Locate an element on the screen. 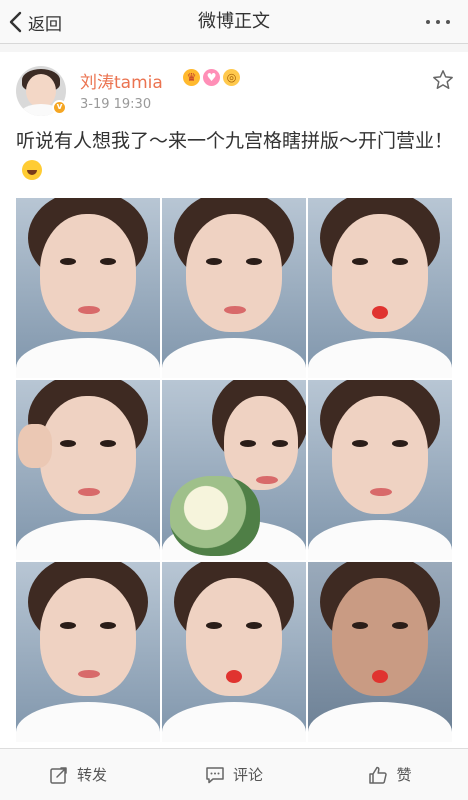 The height and width of the screenshot is (800, 468). more-dots-icon is located at coordinates (428, 22).